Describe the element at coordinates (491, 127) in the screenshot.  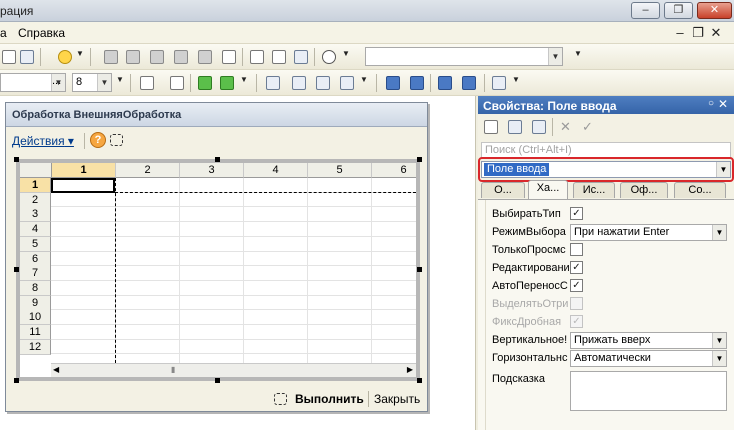
I see `sort-alpha-button` at that location.